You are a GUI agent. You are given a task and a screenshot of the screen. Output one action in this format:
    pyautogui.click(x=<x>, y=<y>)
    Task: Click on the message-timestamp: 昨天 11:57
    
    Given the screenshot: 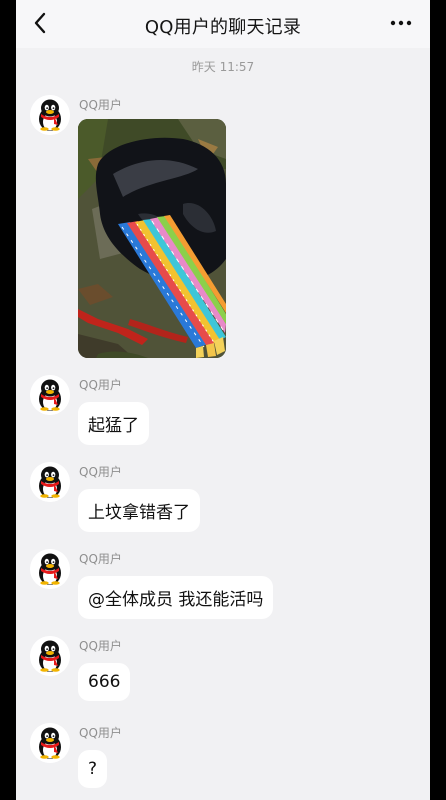 What is the action you would take?
    pyautogui.click(x=223, y=67)
    